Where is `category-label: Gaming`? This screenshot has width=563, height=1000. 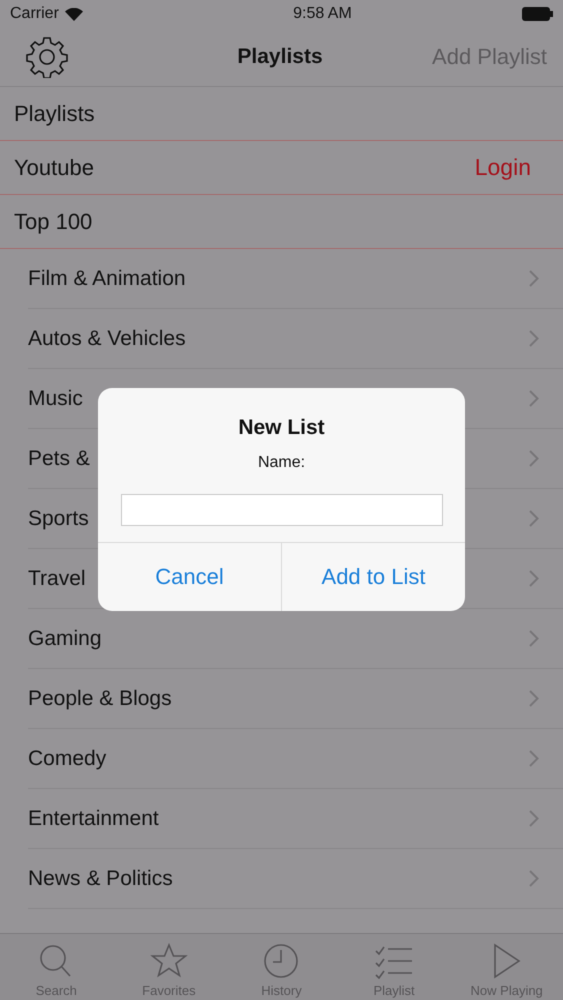
category-label: Gaming is located at coordinates (65, 638).